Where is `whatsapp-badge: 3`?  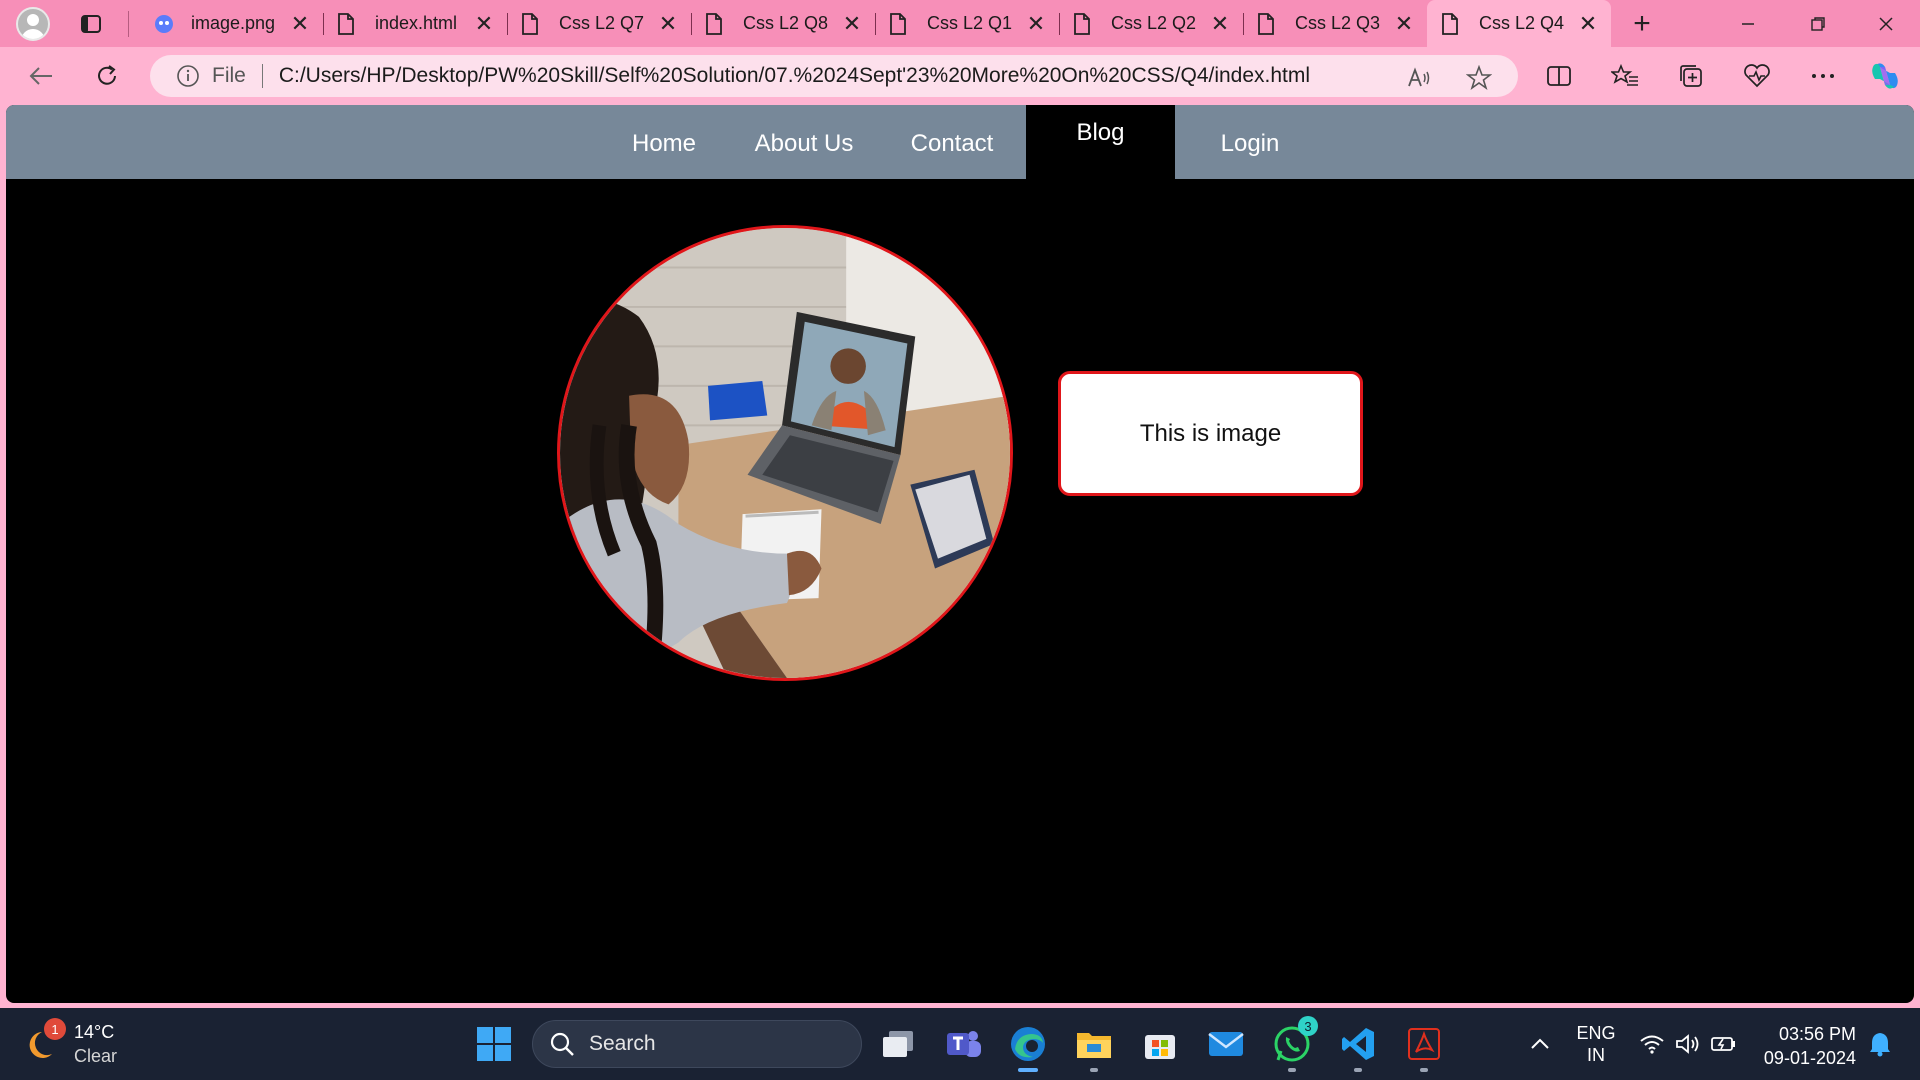 whatsapp-badge: 3 is located at coordinates (1308, 1026).